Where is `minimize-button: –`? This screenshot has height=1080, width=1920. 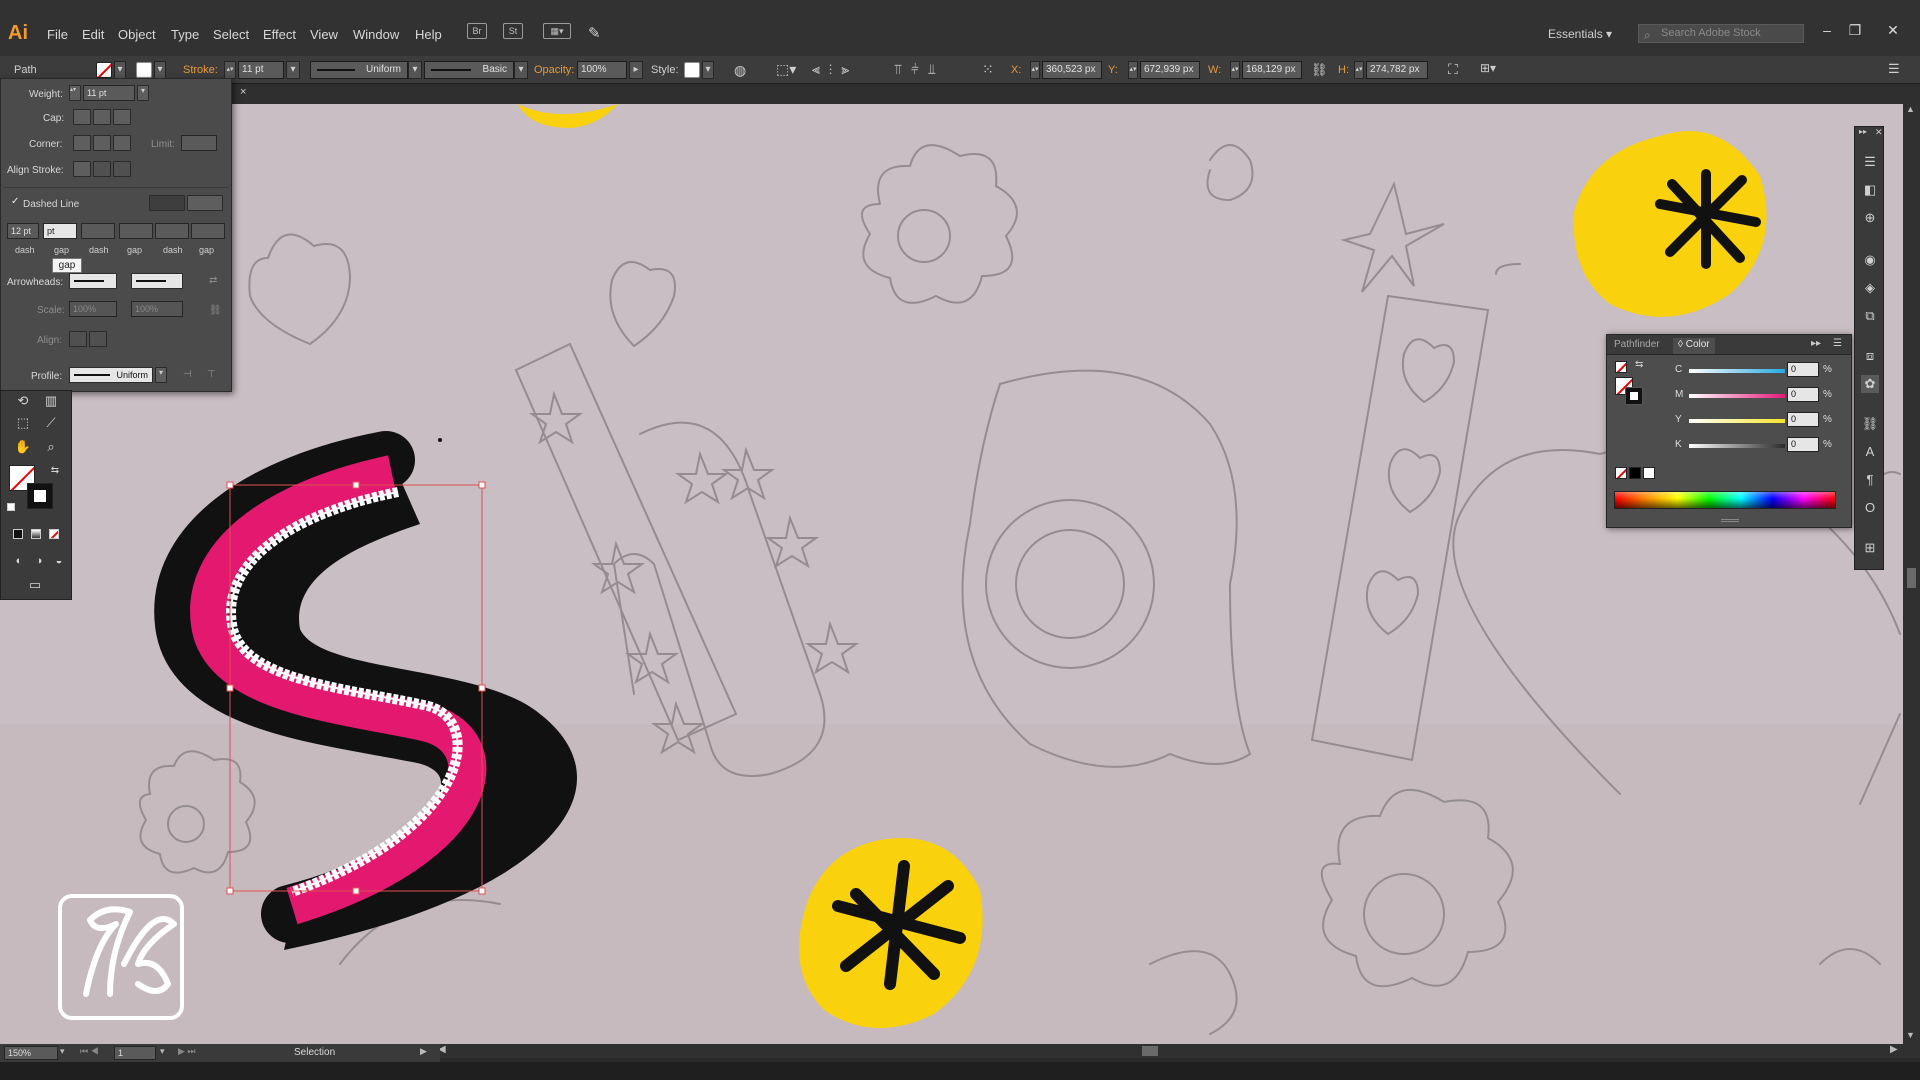
minimize-button: – is located at coordinates (1827, 30).